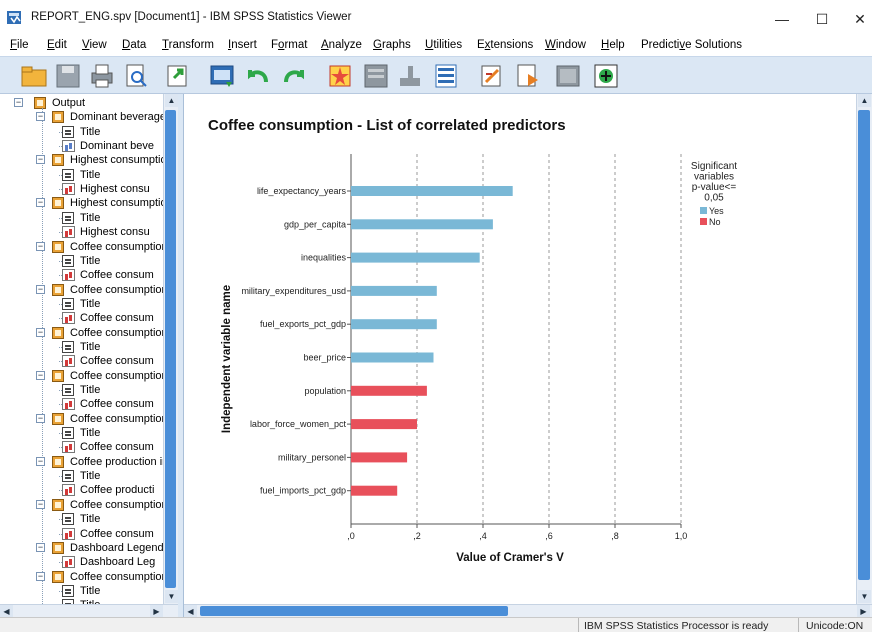 This screenshot has width=872, height=632. What do you see at coordinates (379, 457) in the screenshot?
I see `bar-military_personel` at bounding box center [379, 457].